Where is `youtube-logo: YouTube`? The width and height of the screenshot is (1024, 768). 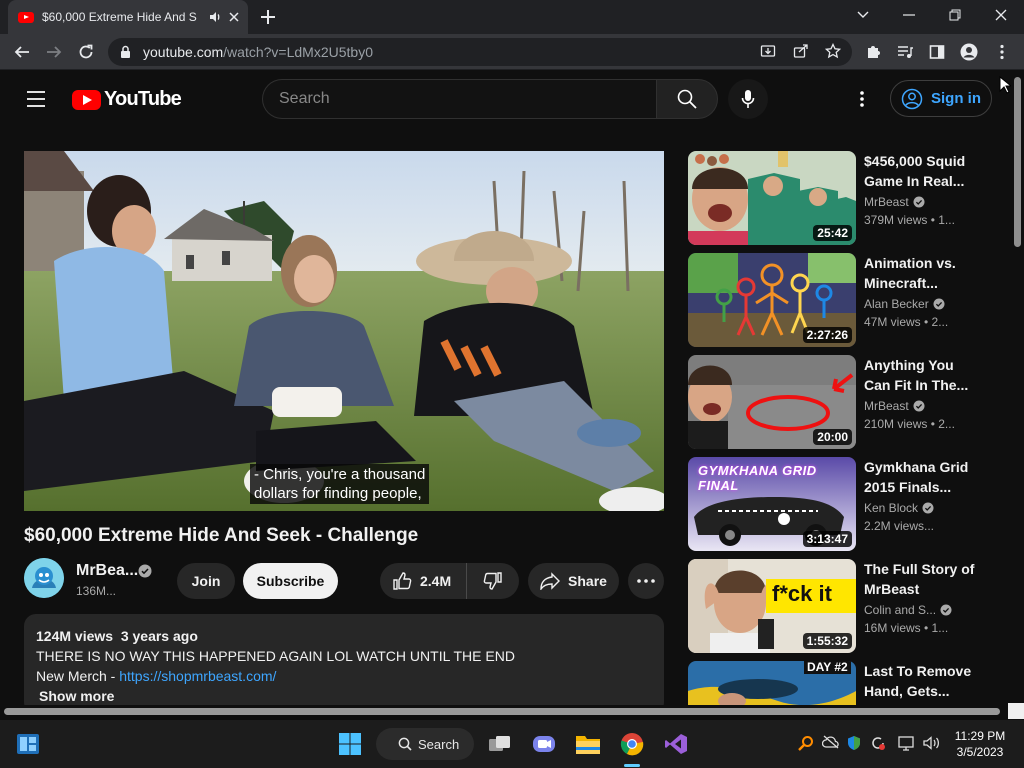 youtube-logo: YouTube is located at coordinates (127, 99).